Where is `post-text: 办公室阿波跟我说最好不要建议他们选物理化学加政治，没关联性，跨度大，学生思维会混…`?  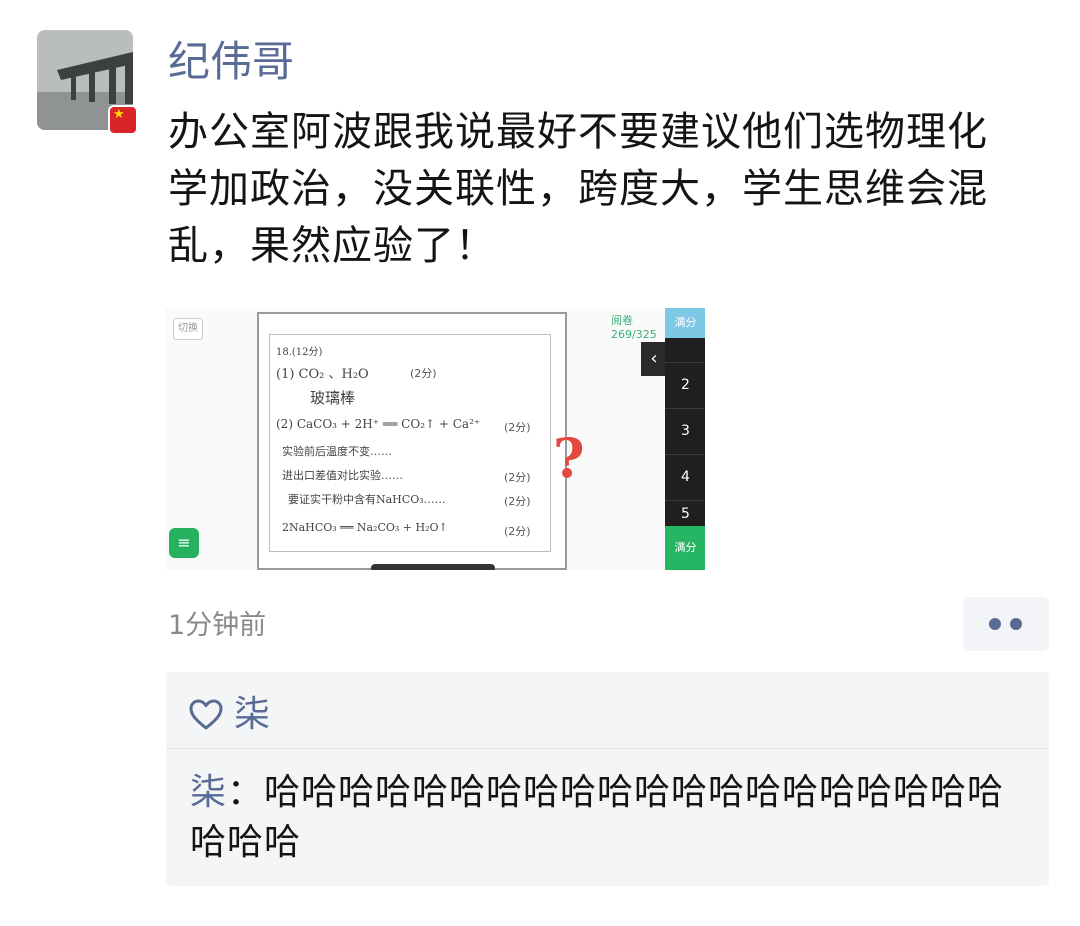 post-text: 办公室阿波跟我说最好不要建议他们选物理化学加政治，没关联性，跨度大，学生思维会混… is located at coordinates (578, 189).